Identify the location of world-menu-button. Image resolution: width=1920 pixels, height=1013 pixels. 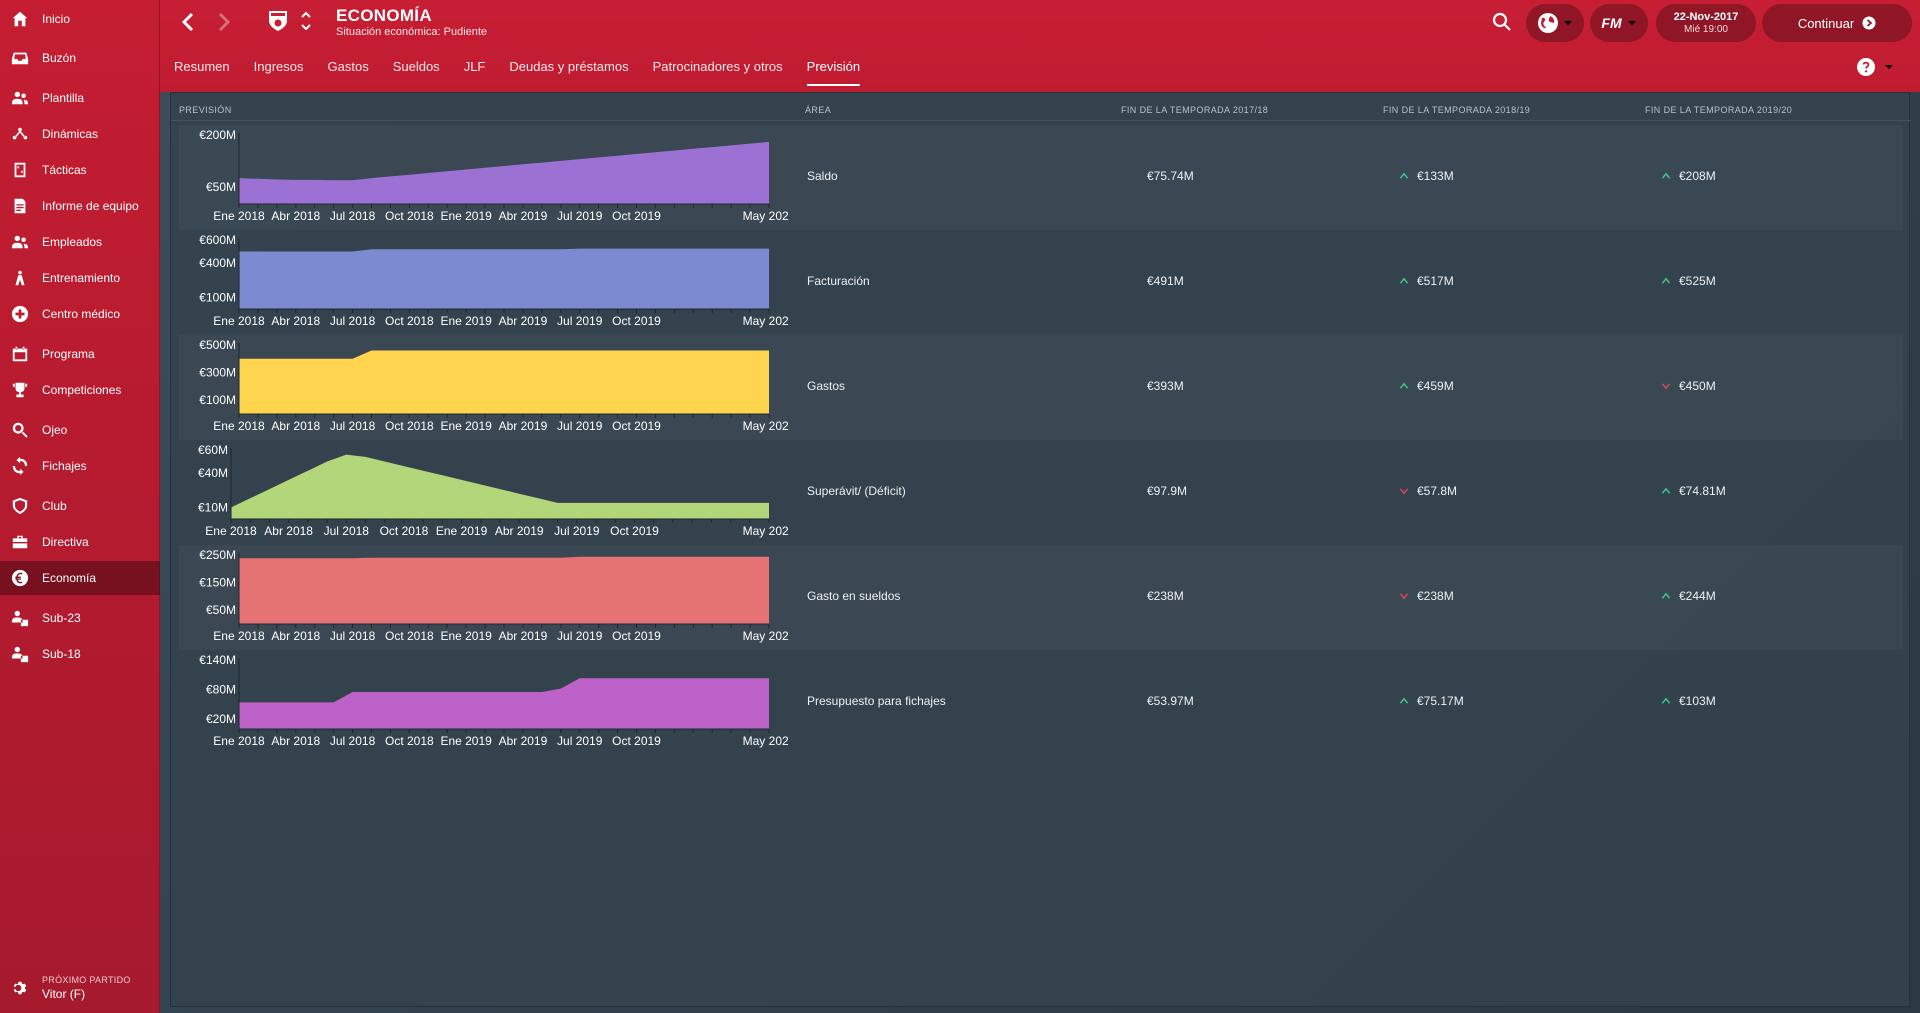
(1555, 23).